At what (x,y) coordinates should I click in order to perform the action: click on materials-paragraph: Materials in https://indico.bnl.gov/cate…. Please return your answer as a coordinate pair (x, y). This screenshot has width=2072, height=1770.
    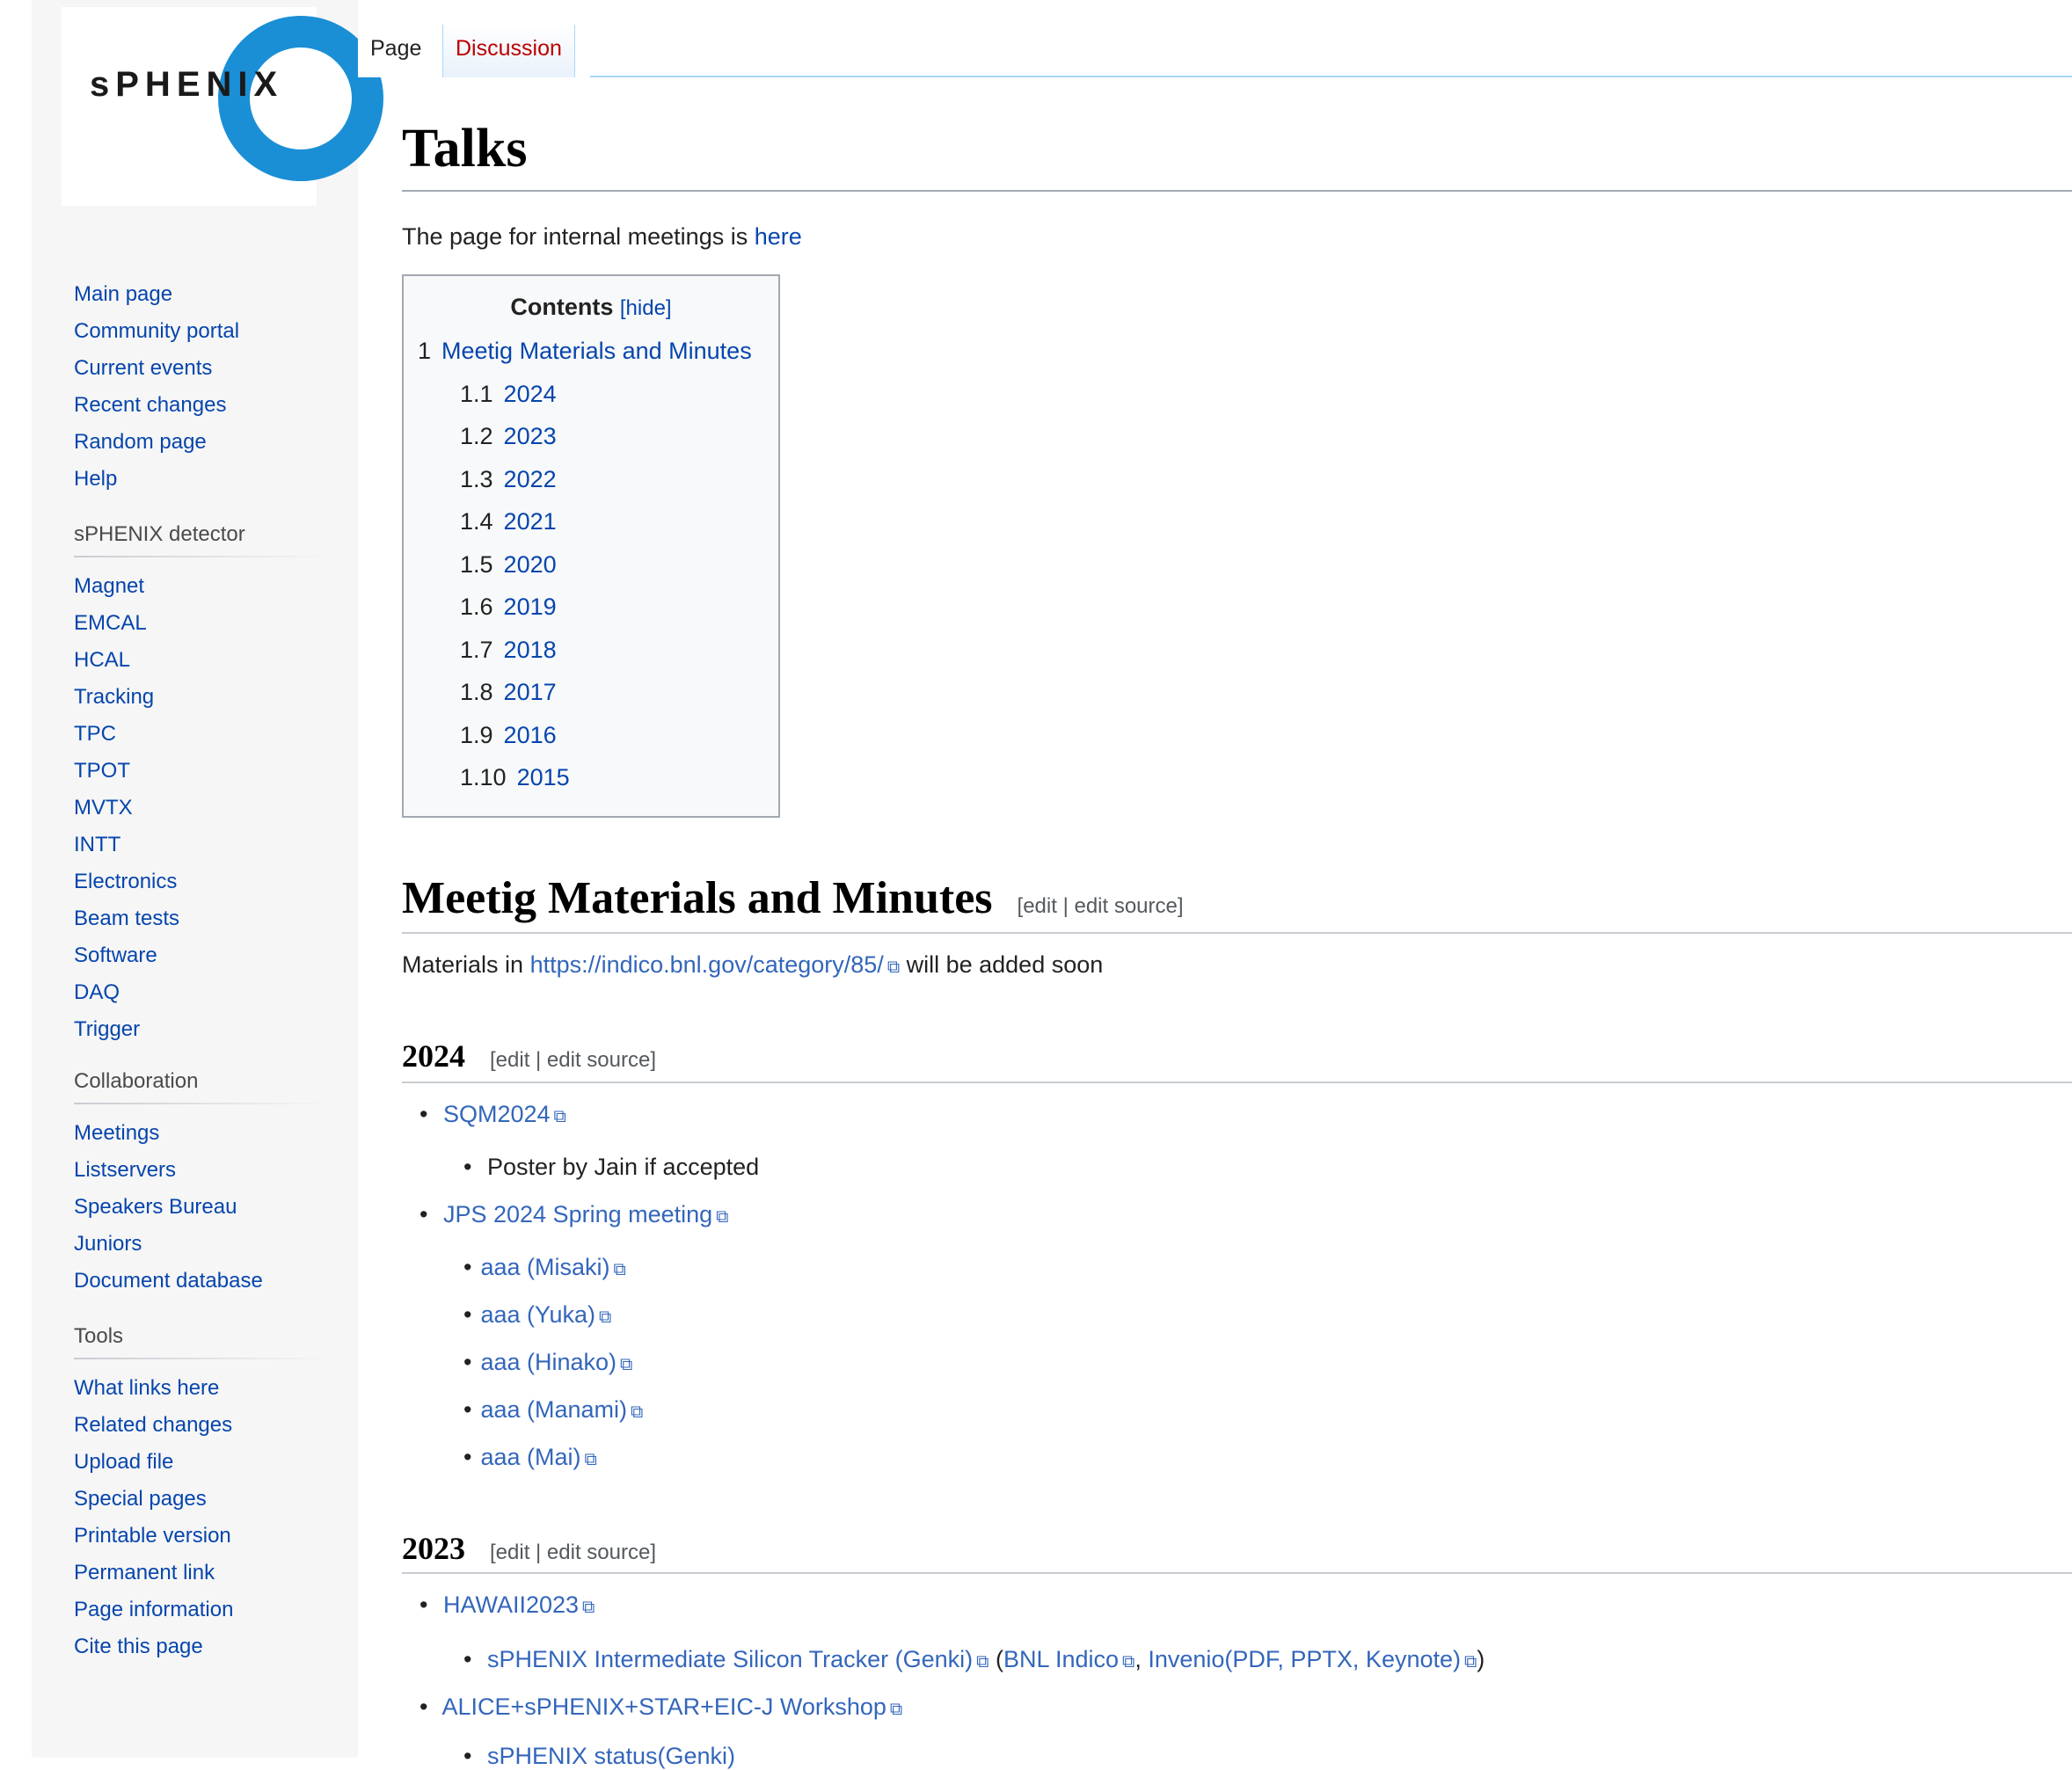
    Looking at the image, I should click on (753, 965).